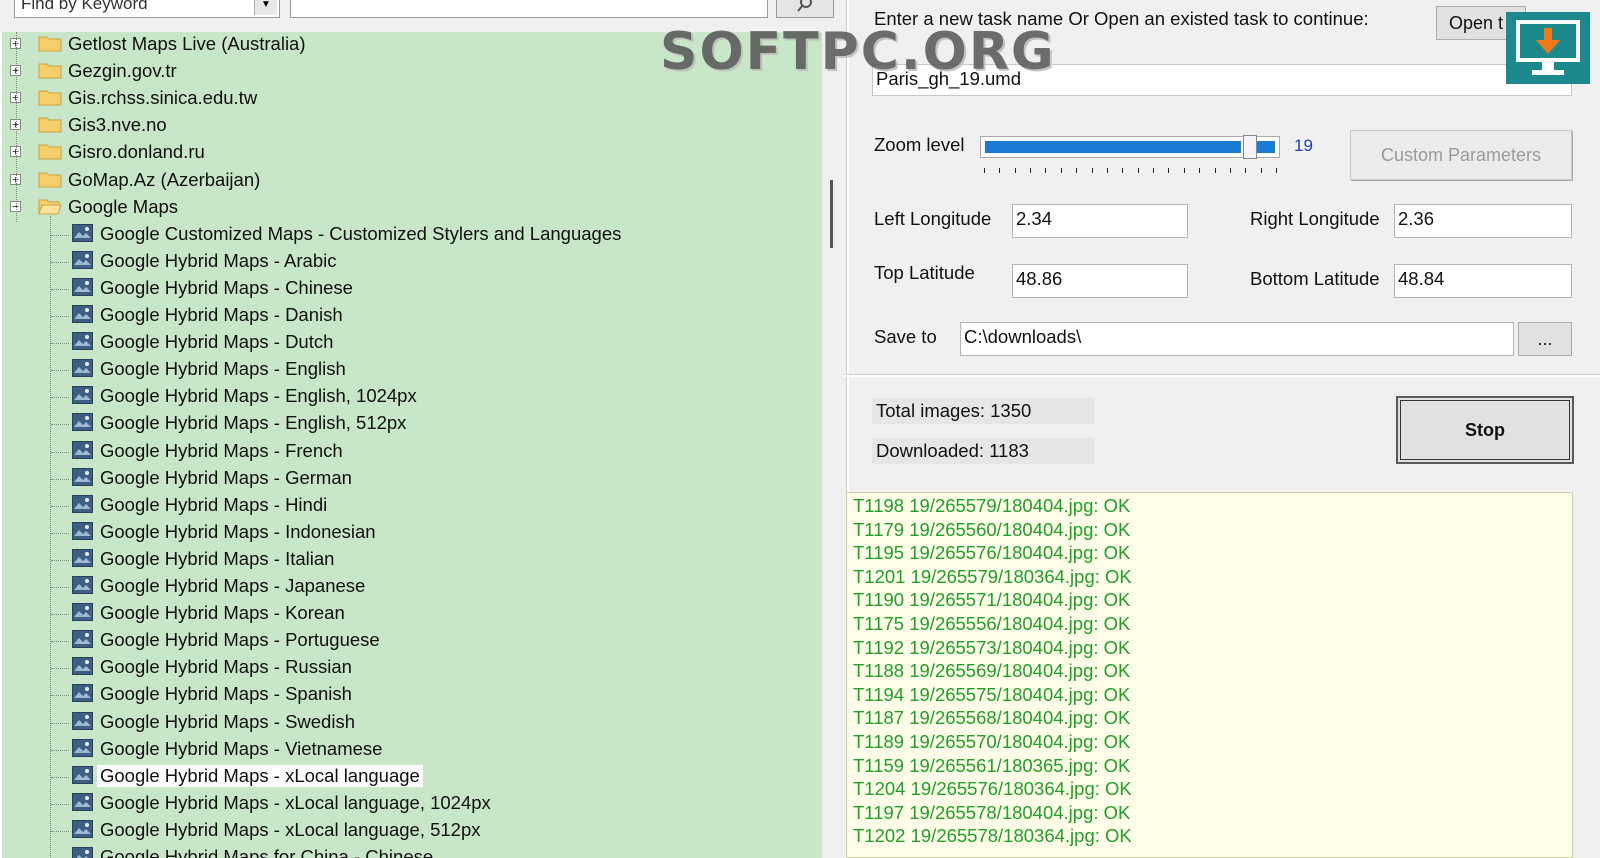 The height and width of the screenshot is (858, 1600). What do you see at coordinates (412, 126) in the screenshot?
I see `tree-folder-item: + Gis3.nve.no` at bounding box center [412, 126].